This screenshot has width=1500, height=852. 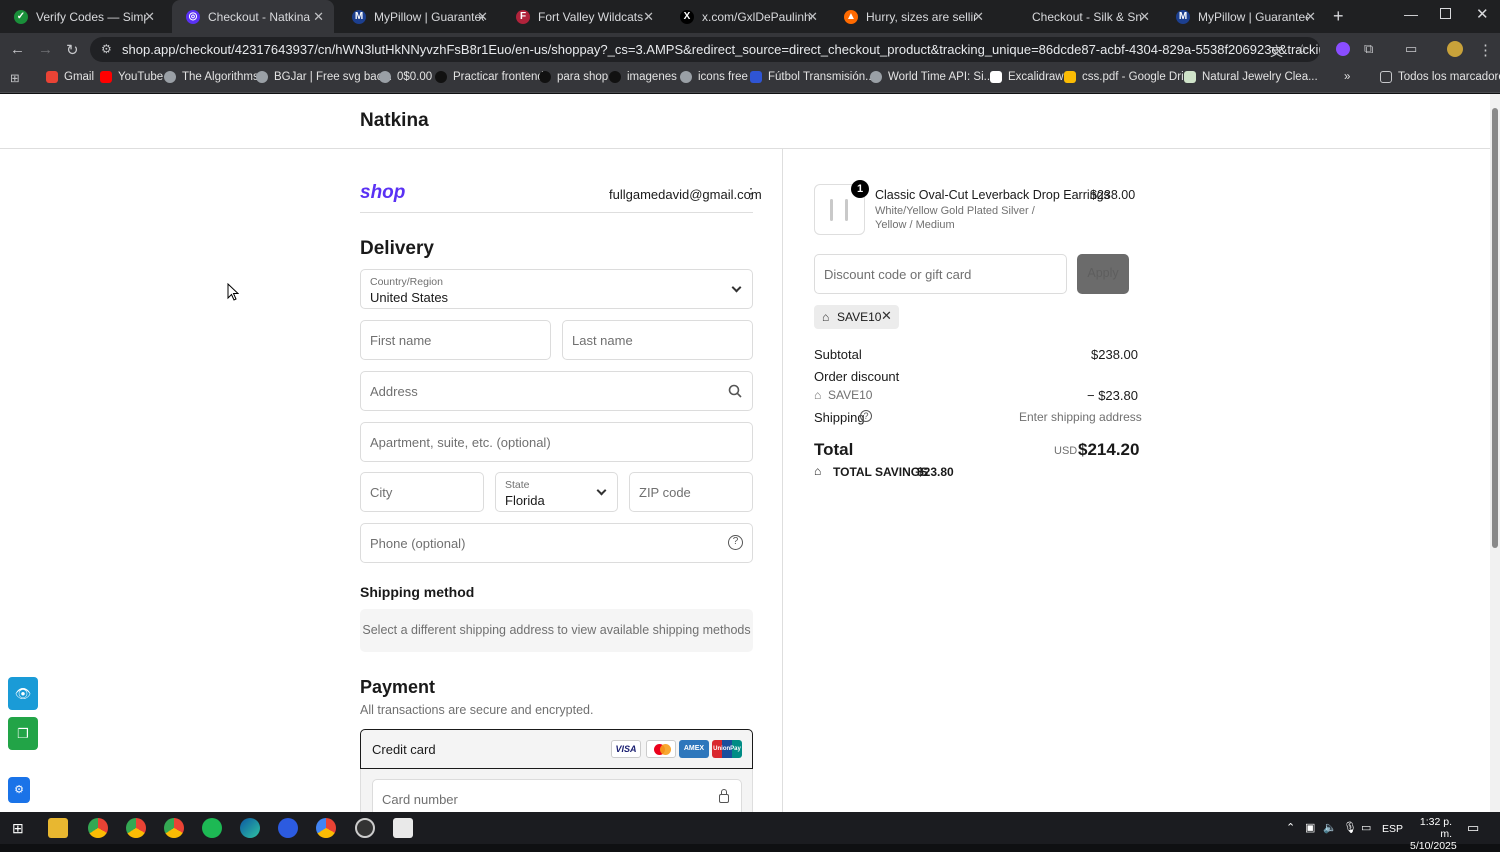 What do you see at coordinates (211, 77) in the screenshot?
I see `bookmark-algorithms: The Algorithms` at bounding box center [211, 77].